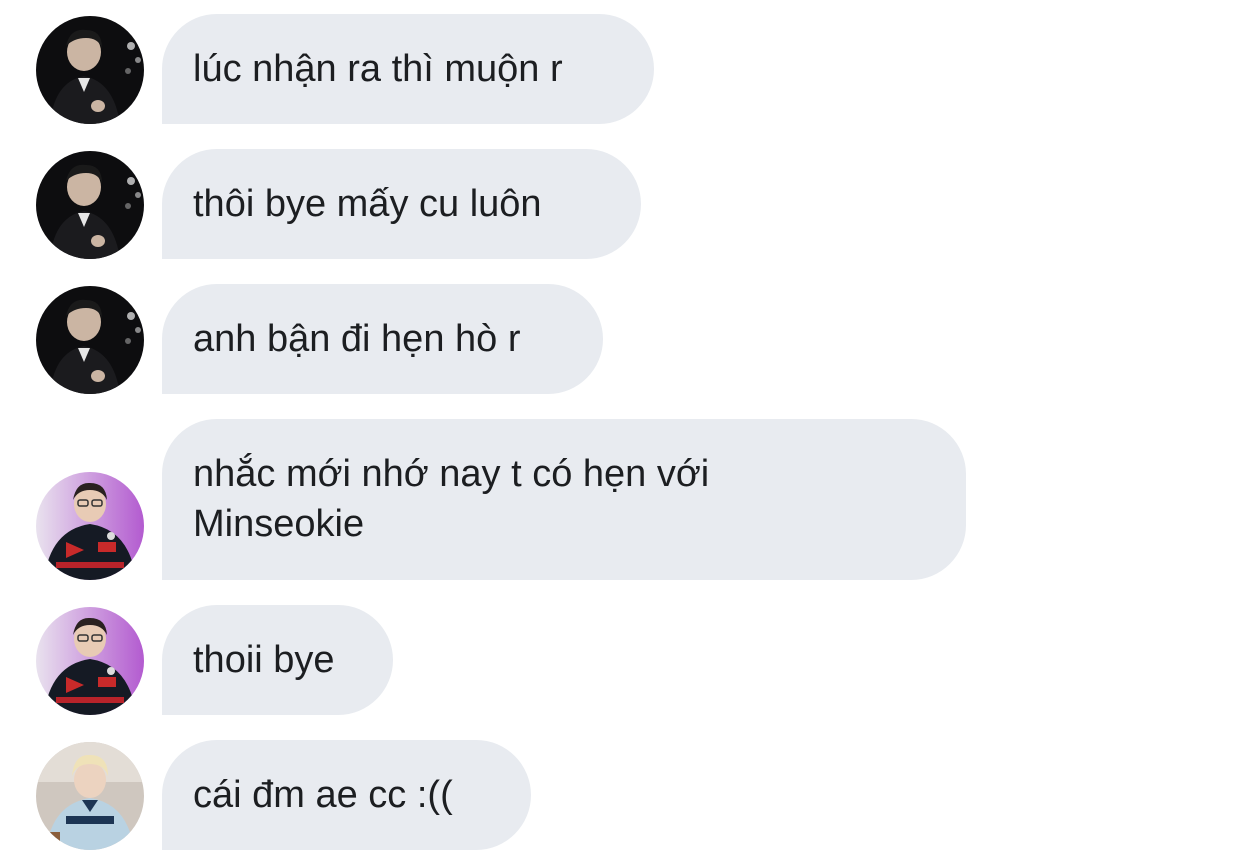  I want to click on message-bubble: anh bận đi hẹn hò r, so click(382, 339).